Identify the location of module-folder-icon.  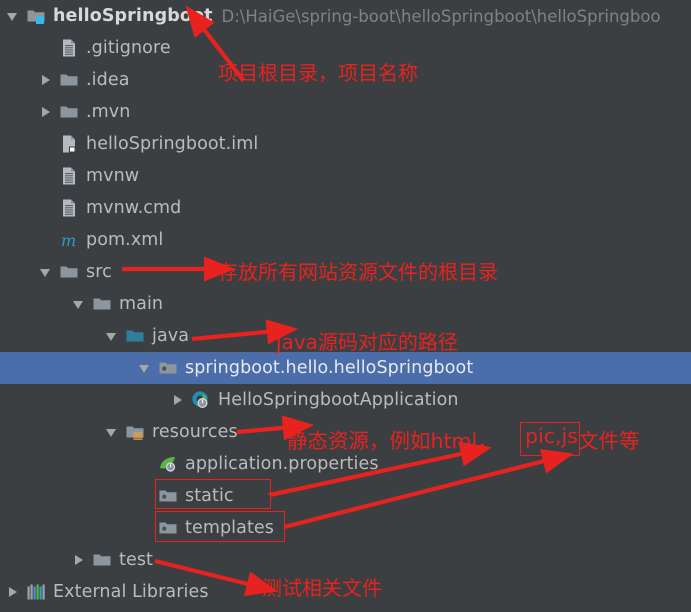
(36, 16).